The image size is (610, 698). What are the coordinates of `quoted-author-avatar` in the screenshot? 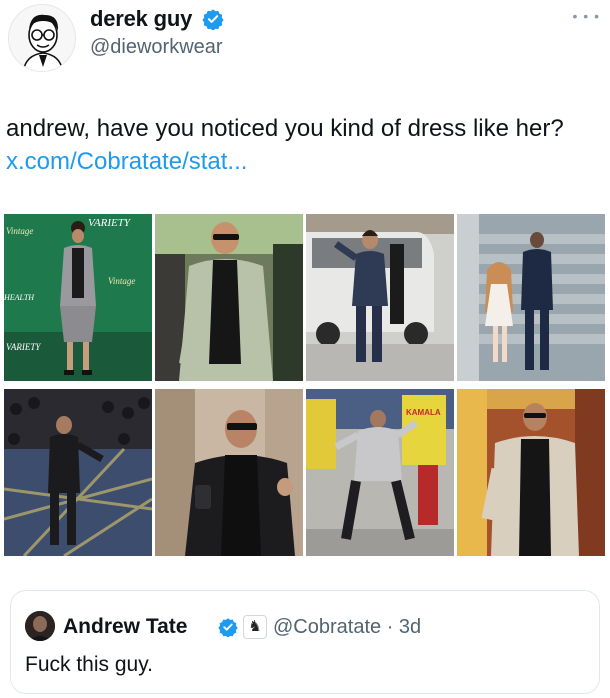 It's located at (40, 626).